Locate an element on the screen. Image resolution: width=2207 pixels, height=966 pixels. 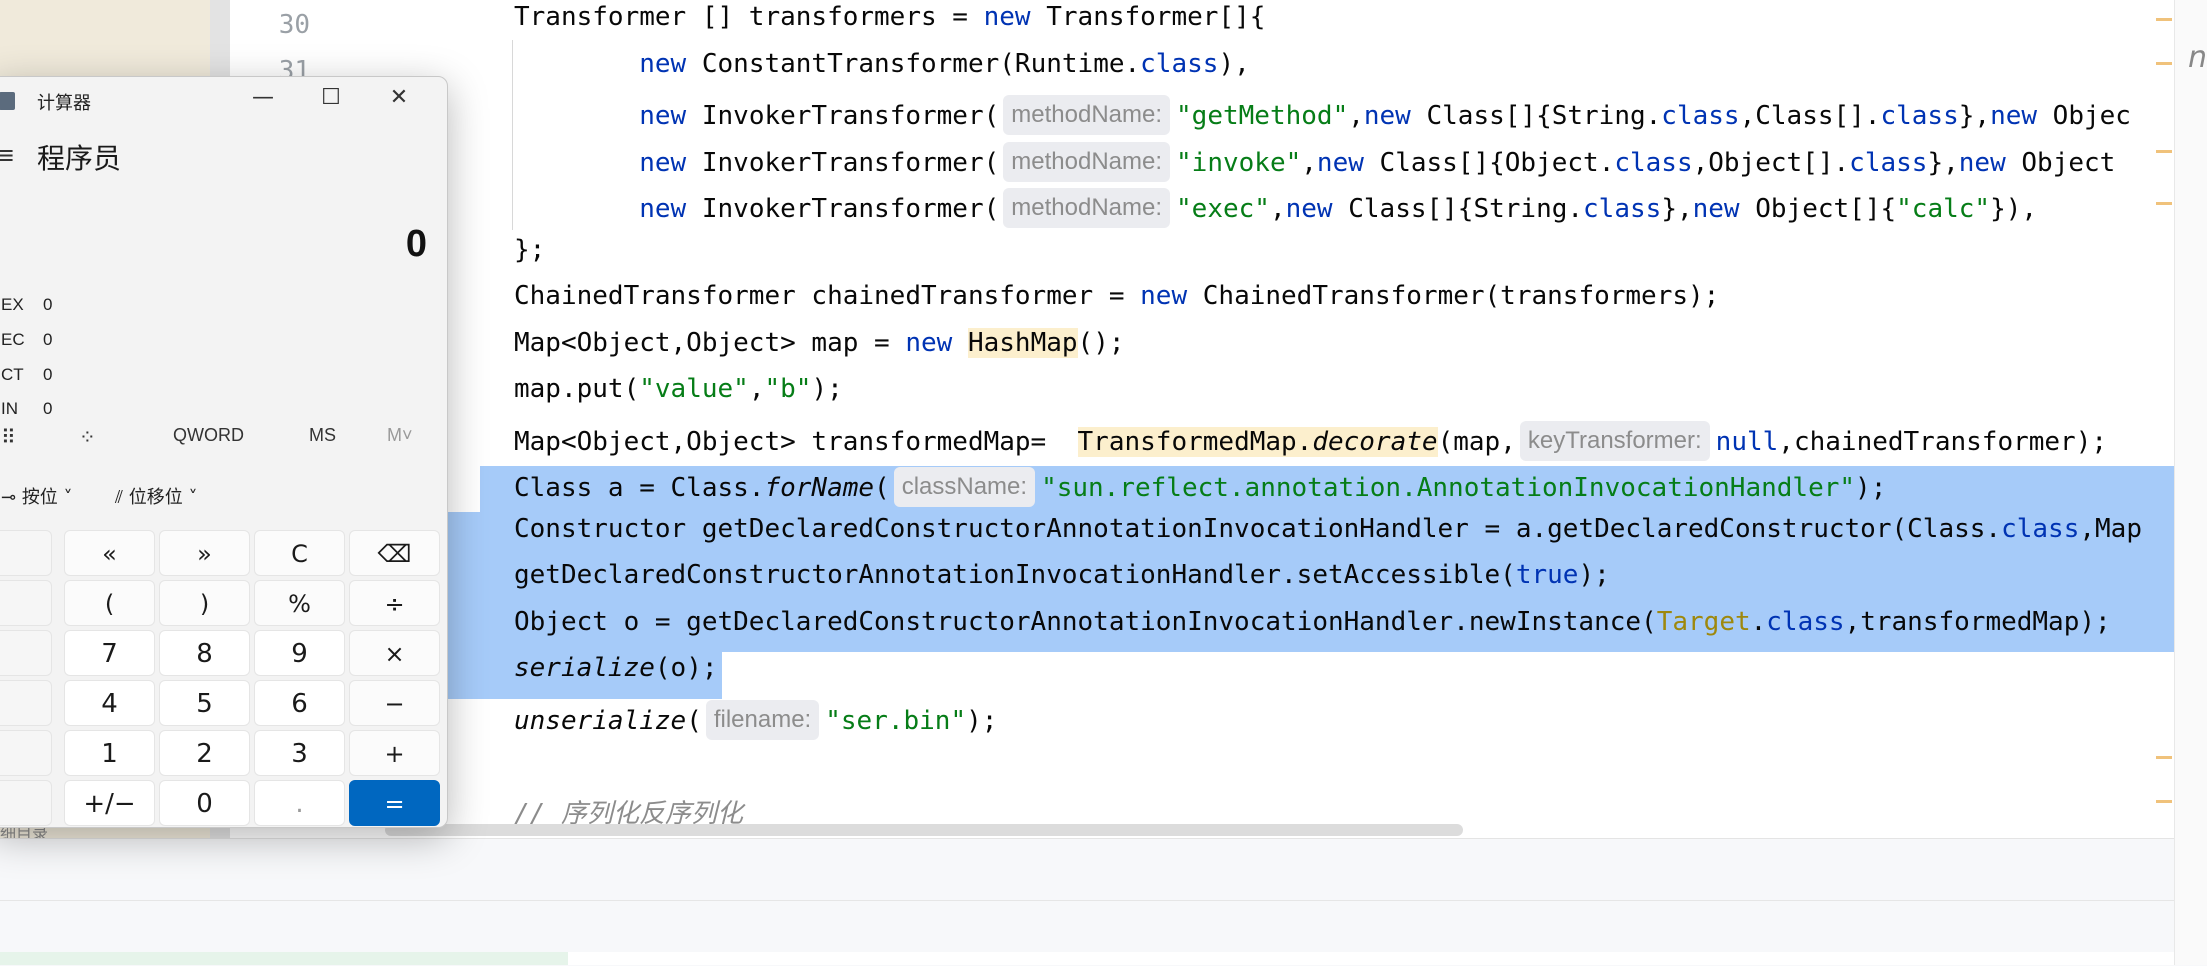
code-token: Transformer [] transformers = is located at coordinates (749, 17).